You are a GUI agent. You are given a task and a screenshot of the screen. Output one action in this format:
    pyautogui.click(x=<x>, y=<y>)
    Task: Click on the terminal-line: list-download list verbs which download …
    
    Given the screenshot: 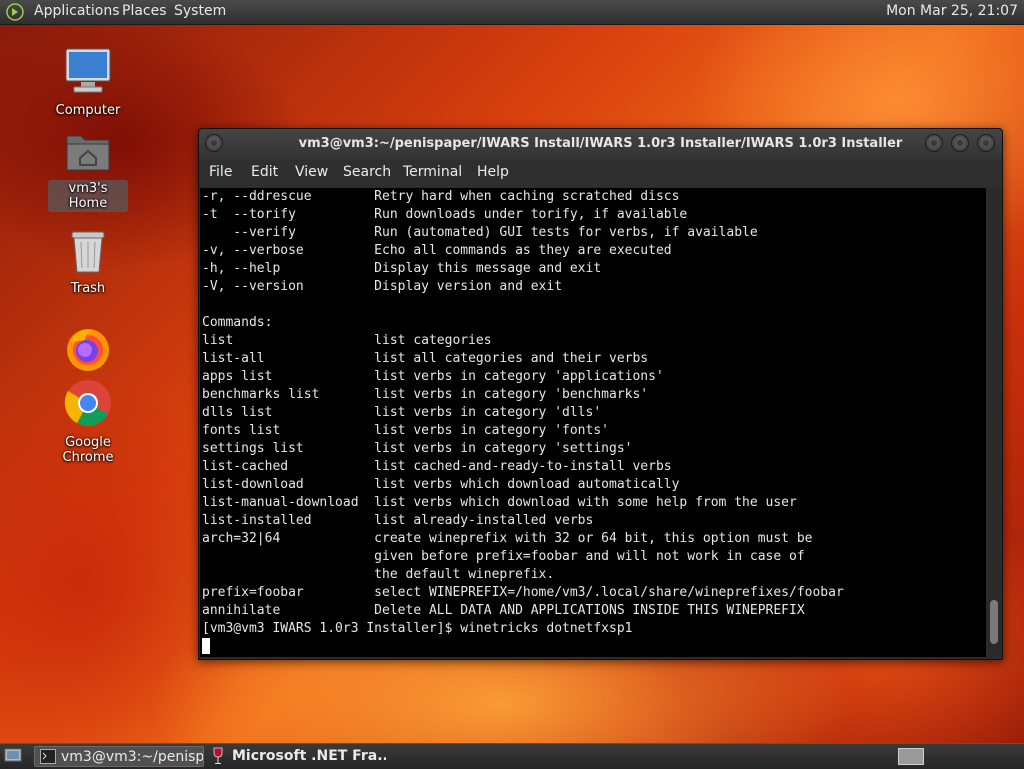 What is the action you would take?
    pyautogui.click(x=441, y=484)
    